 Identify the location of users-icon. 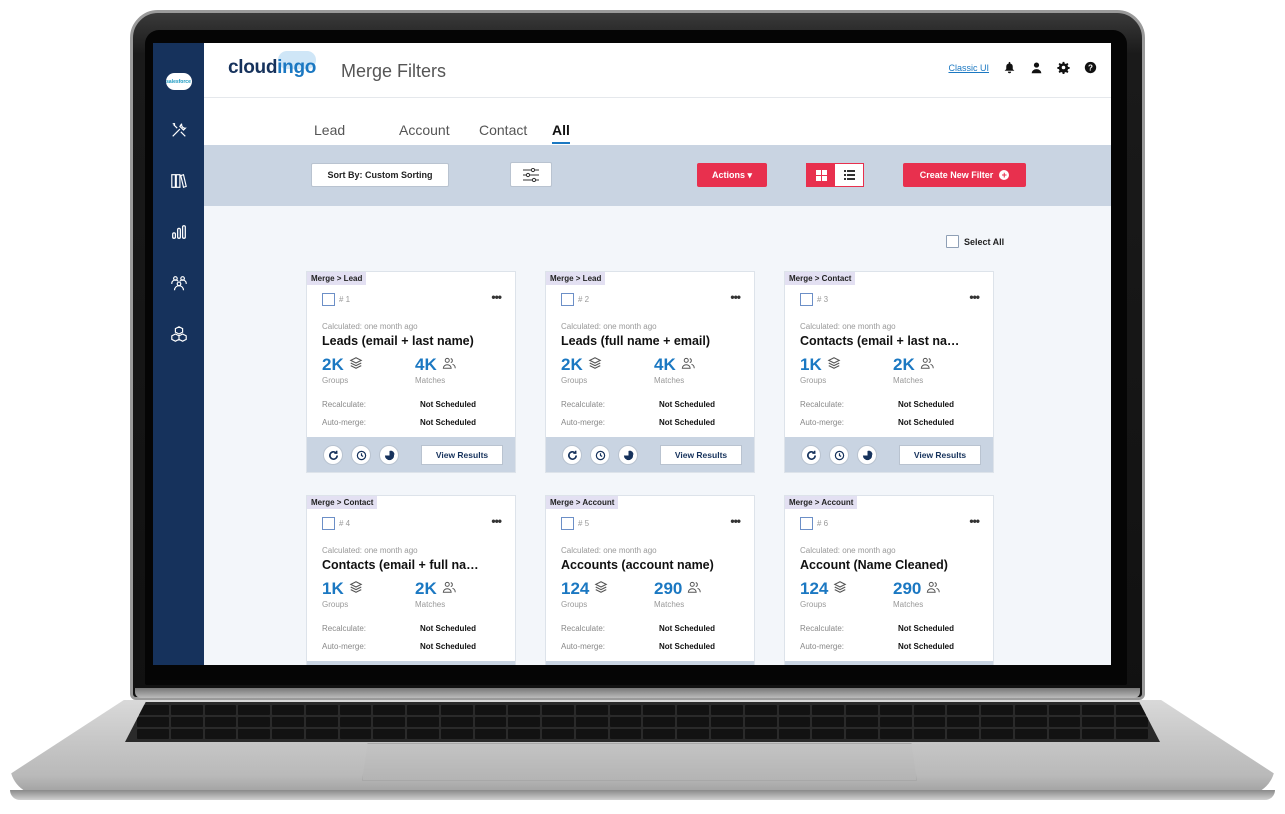
(178, 282).